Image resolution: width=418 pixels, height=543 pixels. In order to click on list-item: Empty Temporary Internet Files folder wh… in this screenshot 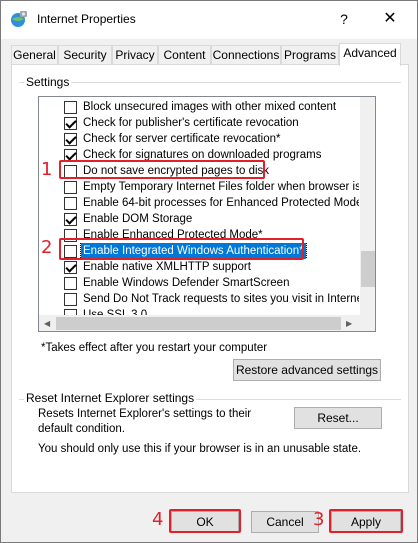, I will do `click(199, 187)`.